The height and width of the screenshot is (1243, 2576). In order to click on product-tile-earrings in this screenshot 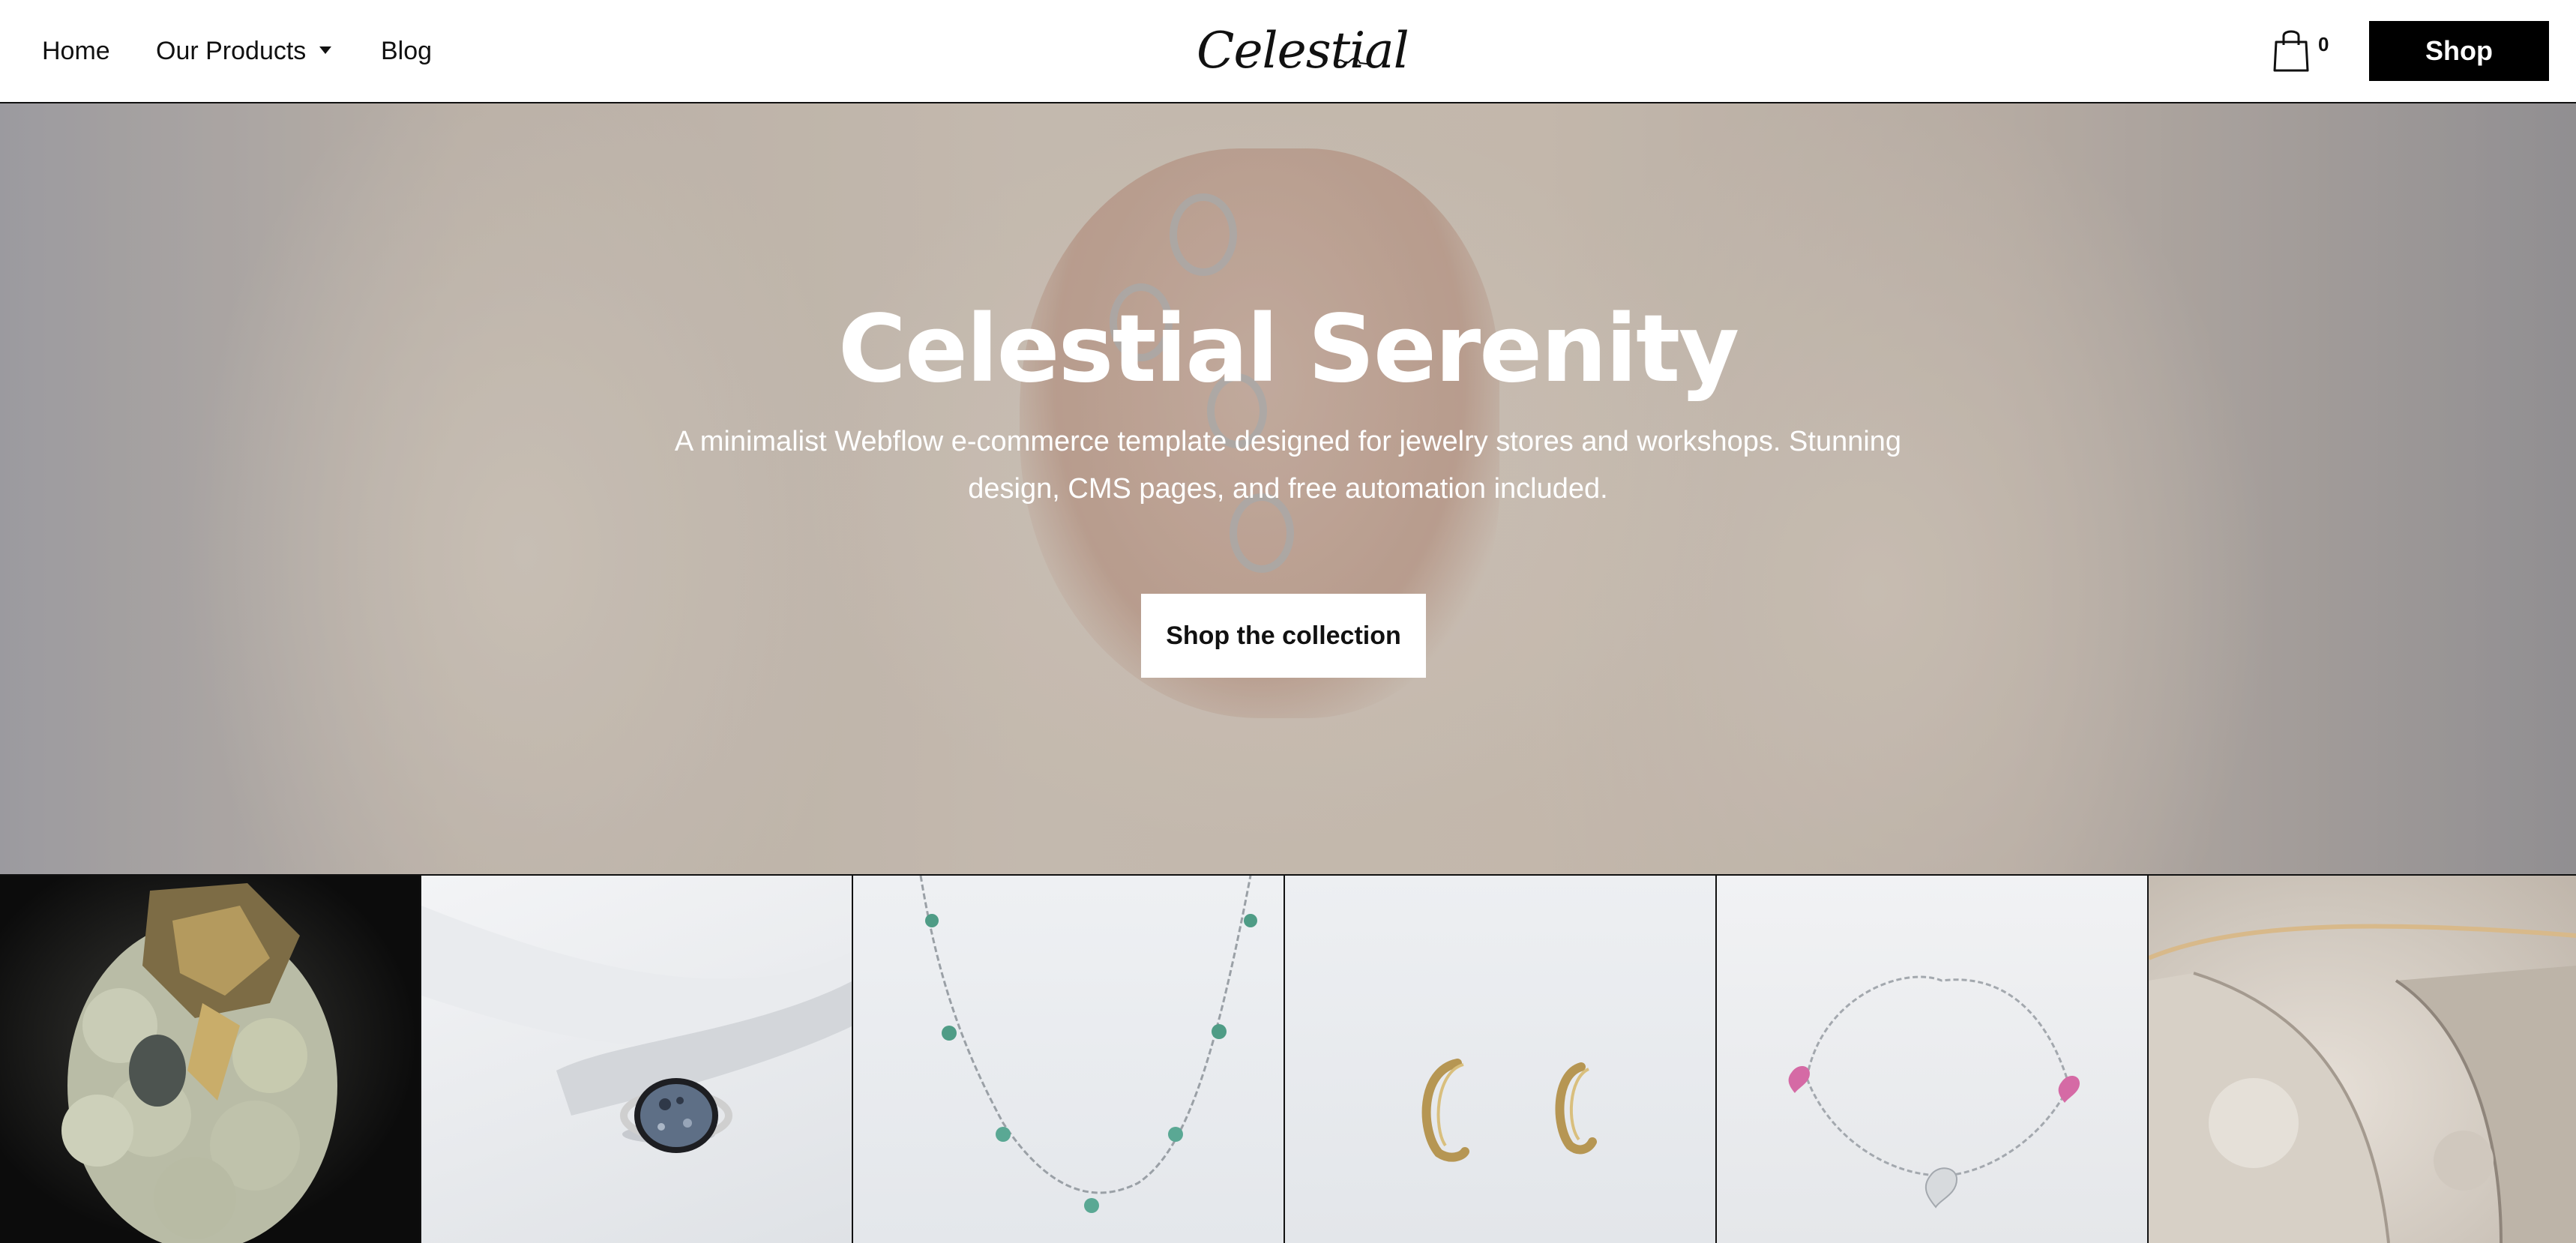, I will do `click(1501, 1060)`.